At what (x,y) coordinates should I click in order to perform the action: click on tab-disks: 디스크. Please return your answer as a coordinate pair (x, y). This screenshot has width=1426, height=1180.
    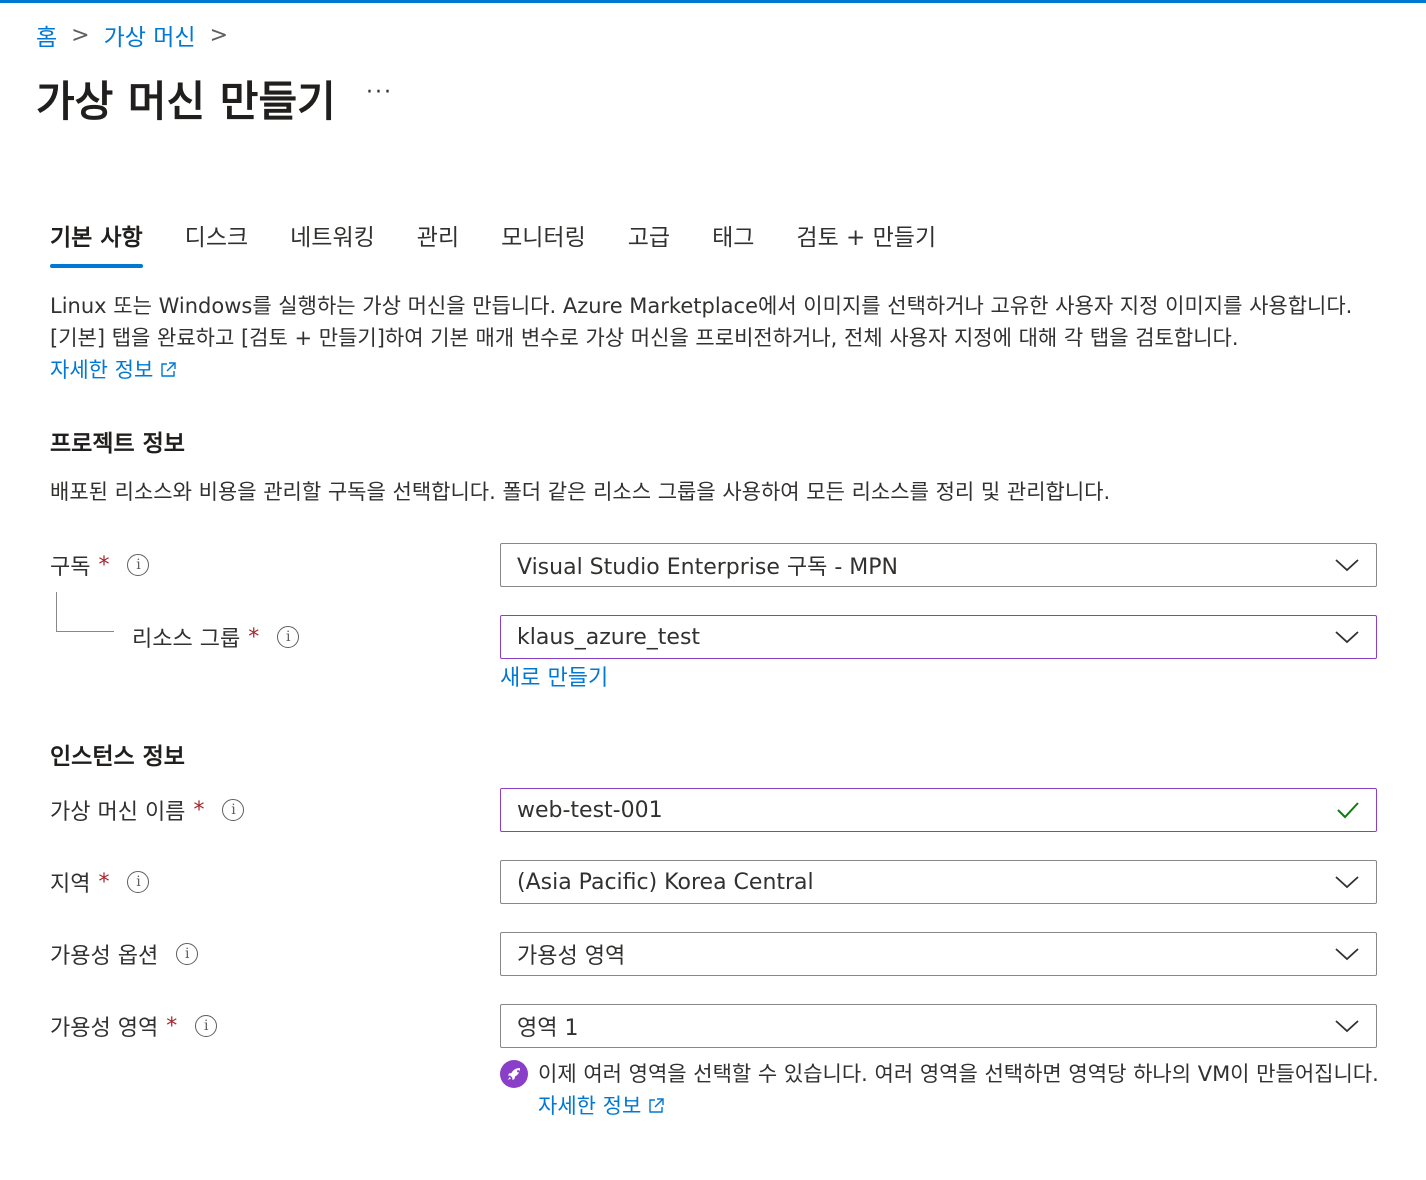
    Looking at the image, I should click on (216, 243).